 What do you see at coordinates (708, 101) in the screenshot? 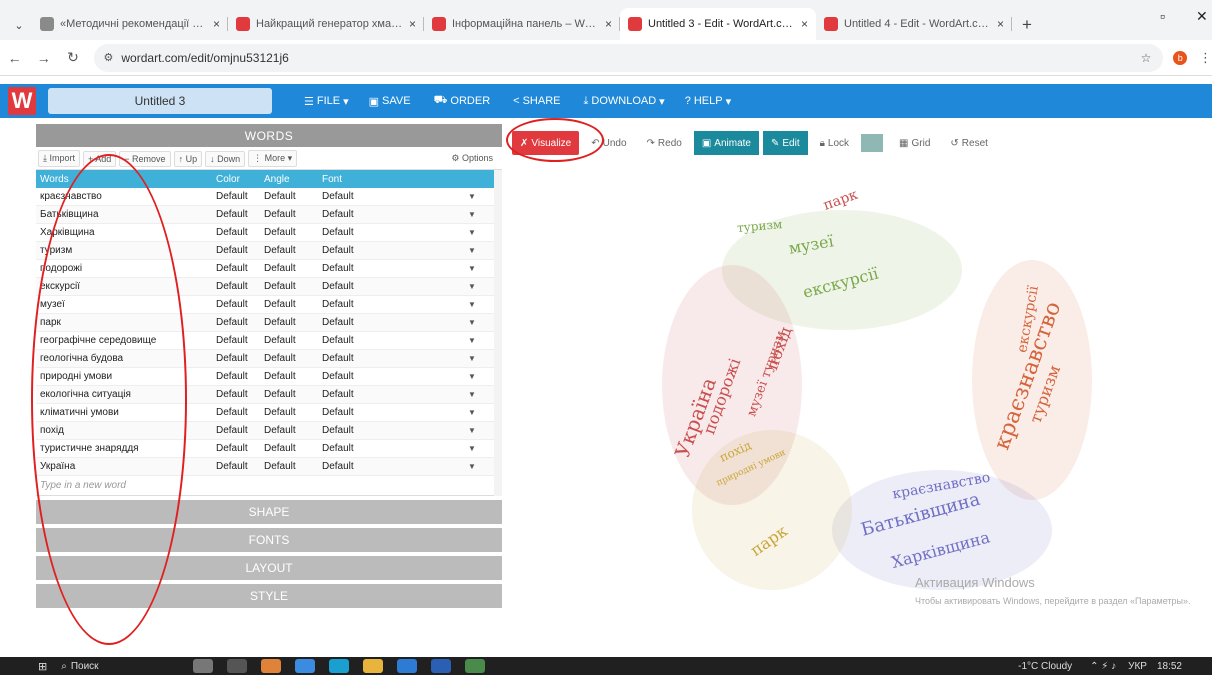
I see `menu-help: ? HELP ▾` at bounding box center [708, 101].